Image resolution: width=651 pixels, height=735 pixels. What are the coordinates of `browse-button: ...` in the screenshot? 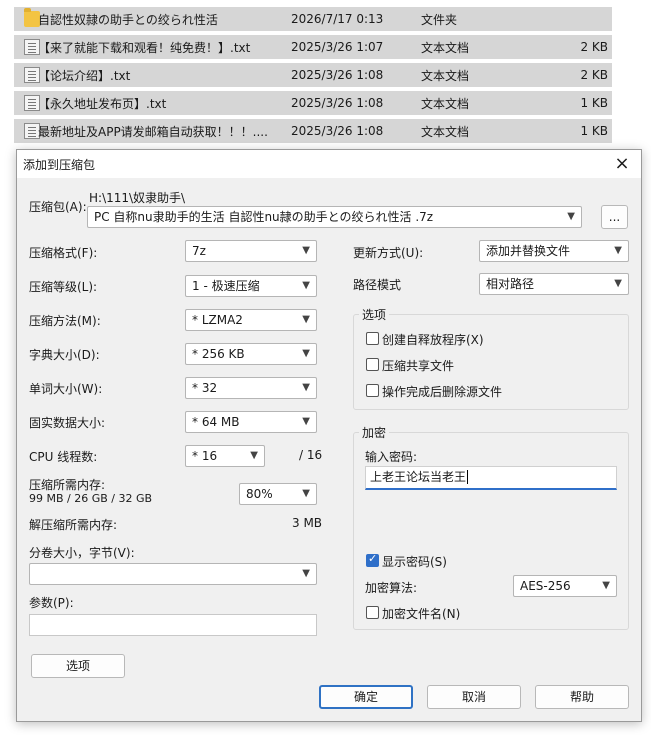 It's located at (614, 217).